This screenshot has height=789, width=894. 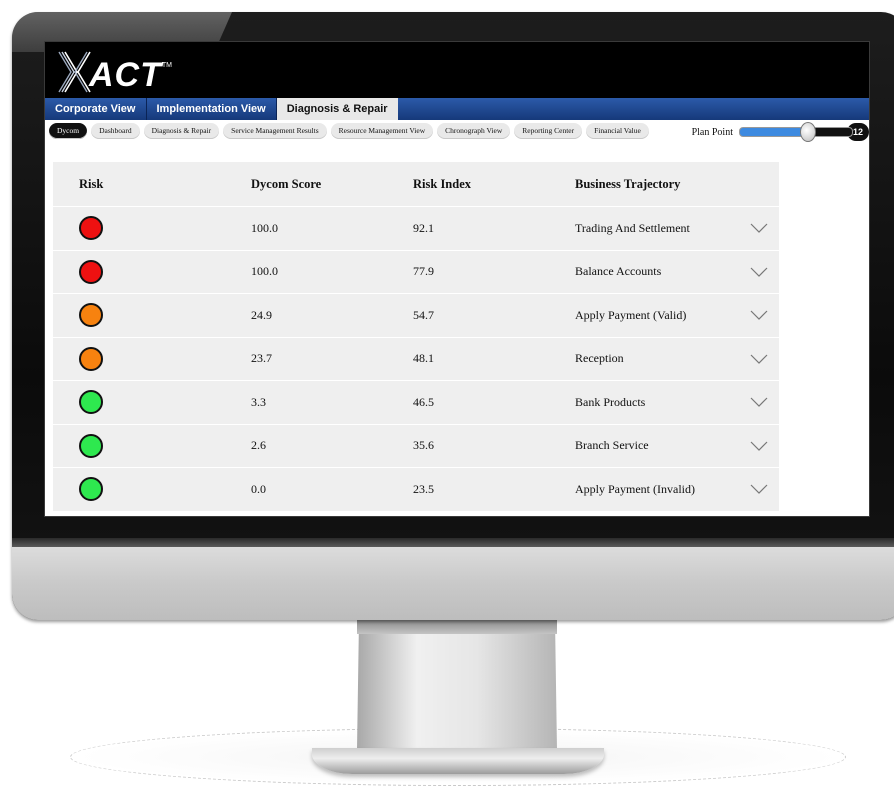 What do you see at coordinates (423, 358) in the screenshot?
I see `risk-index-cell: 48.1` at bounding box center [423, 358].